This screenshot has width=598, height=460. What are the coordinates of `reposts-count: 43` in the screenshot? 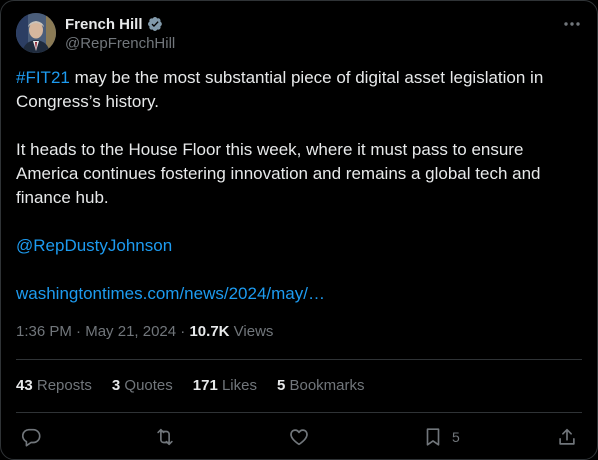 It's located at (24, 385).